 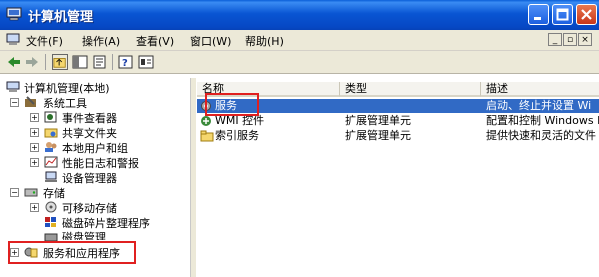 What do you see at coordinates (65, 103) in the screenshot?
I see `tree-item-system-tools: 系统工具` at bounding box center [65, 103].